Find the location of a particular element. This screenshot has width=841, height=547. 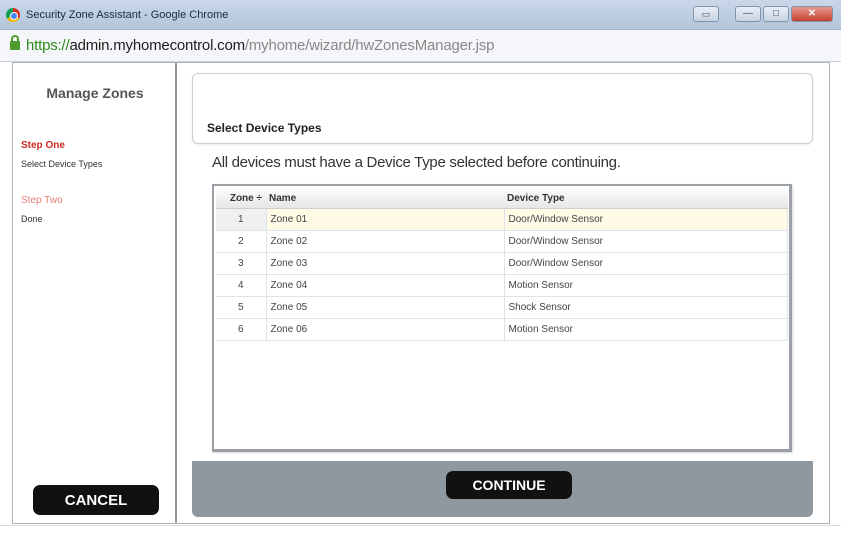

bottom-strip is located at coordinates (420, 536).